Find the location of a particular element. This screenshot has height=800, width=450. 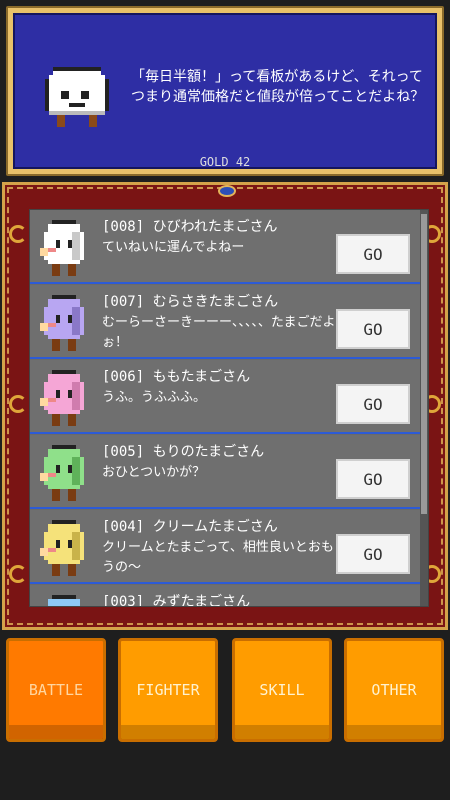

fighter-message: むーらーさーきーーー、、、、、たまごだよぉ！ is located at coordinates (219, 332).